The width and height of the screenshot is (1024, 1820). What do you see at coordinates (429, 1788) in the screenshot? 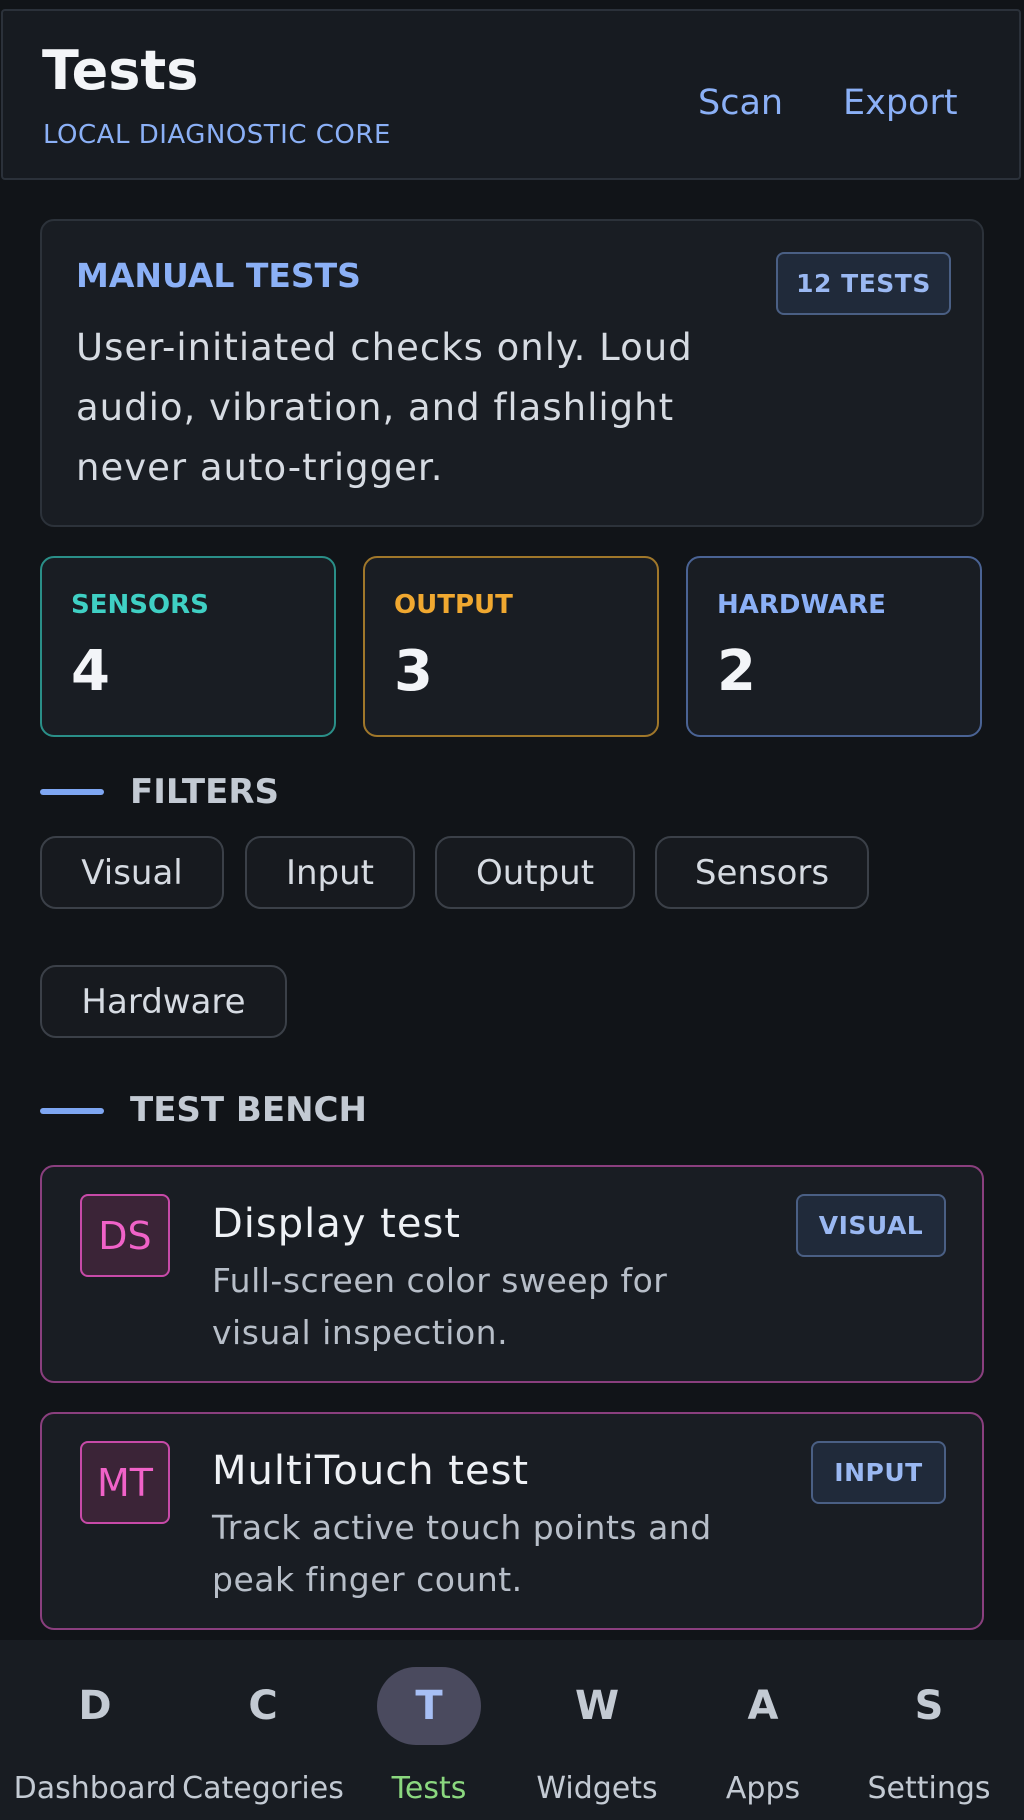
I see `nav-label: Tests` at bounding box center [429, 1788].